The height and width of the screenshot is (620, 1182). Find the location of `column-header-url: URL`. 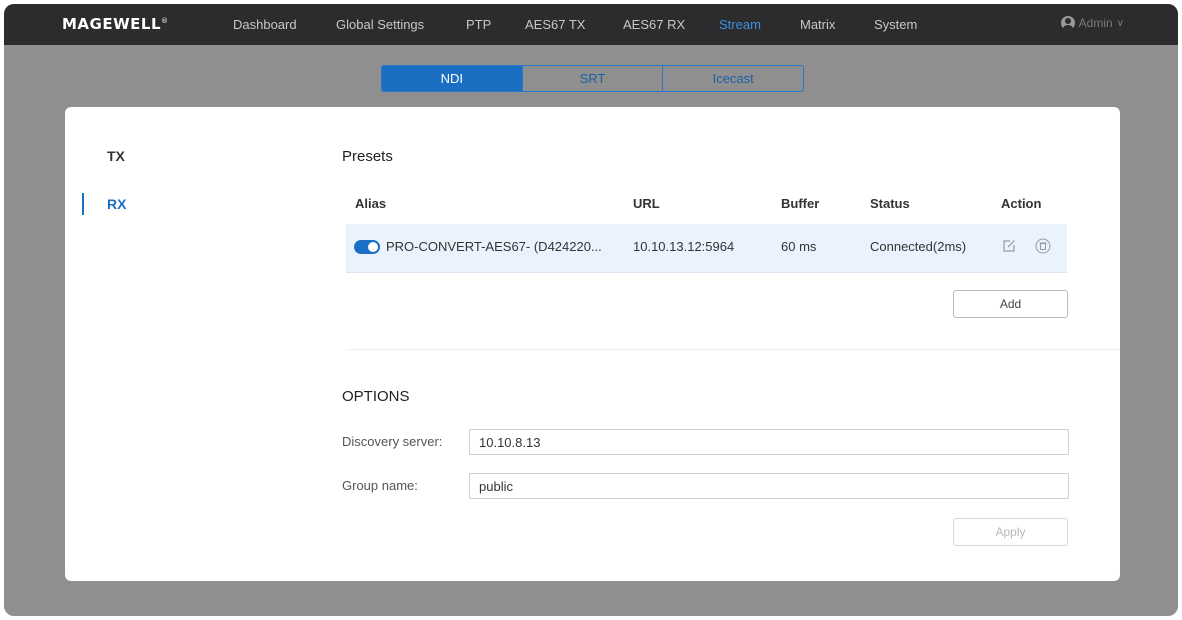

column-header-url: URL is located at coordinates (646, 203).